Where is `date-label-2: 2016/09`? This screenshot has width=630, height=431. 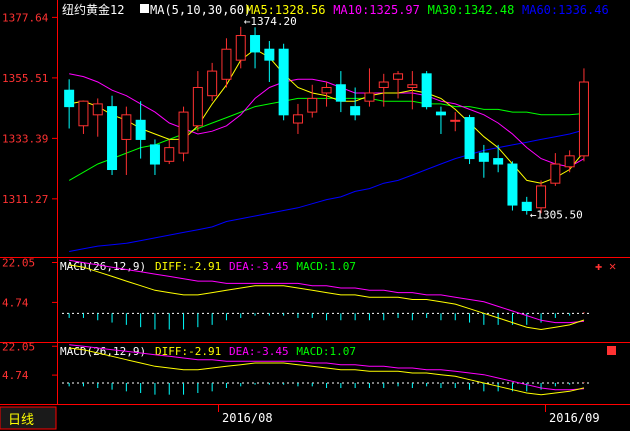 date-label-2: 2016/09 is located at coordinates (574, 418).